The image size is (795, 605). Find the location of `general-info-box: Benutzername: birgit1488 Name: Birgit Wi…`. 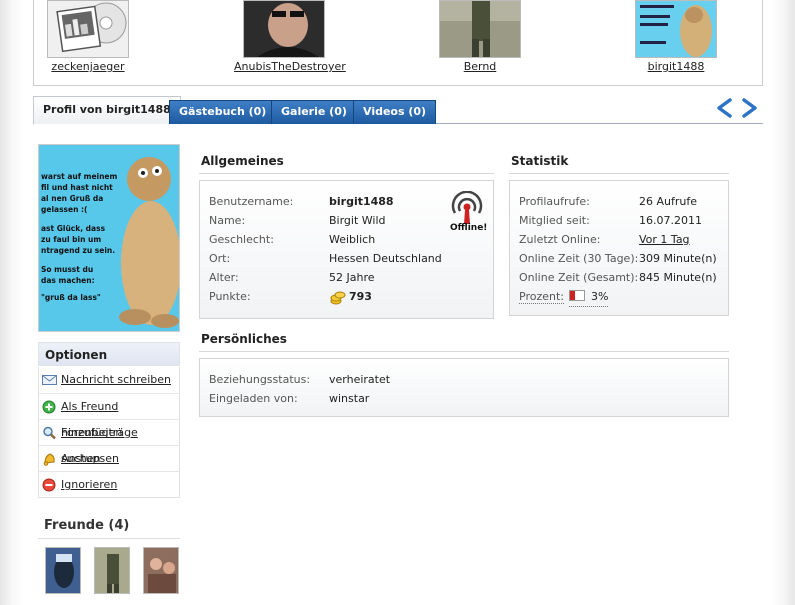

general-info-box: Benutzername: birgit1488 Name: Birgit Wi… is located at coordinates (346, 249).